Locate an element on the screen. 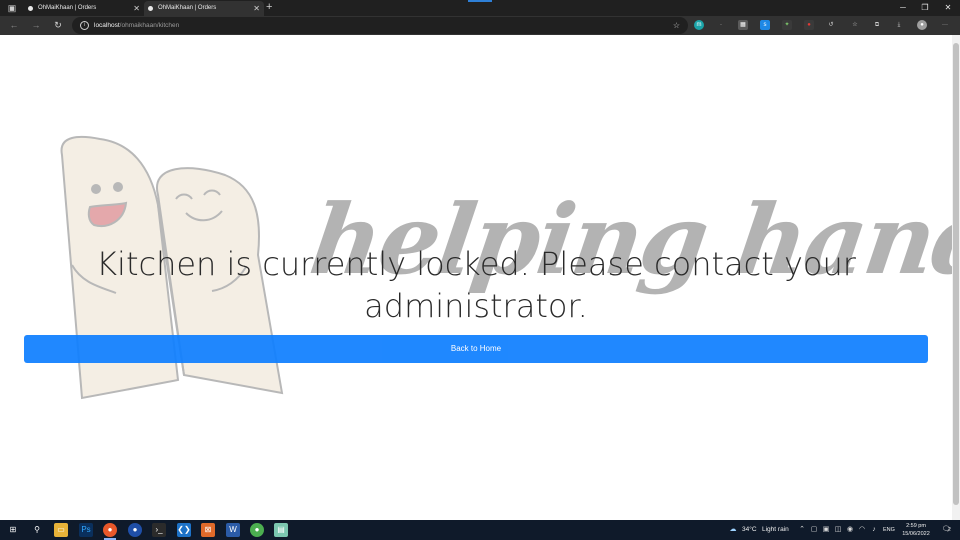  vscode-icon: ❮❯ is located at coordinates (184, 530).